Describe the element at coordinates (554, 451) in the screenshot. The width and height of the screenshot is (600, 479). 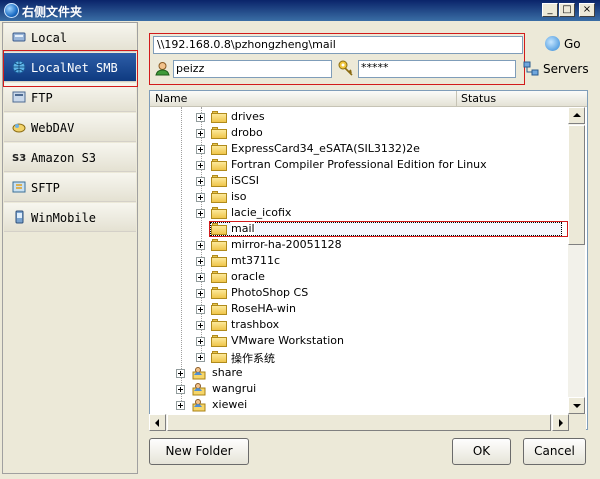
I see `cancel-button: Cancel` at that location.